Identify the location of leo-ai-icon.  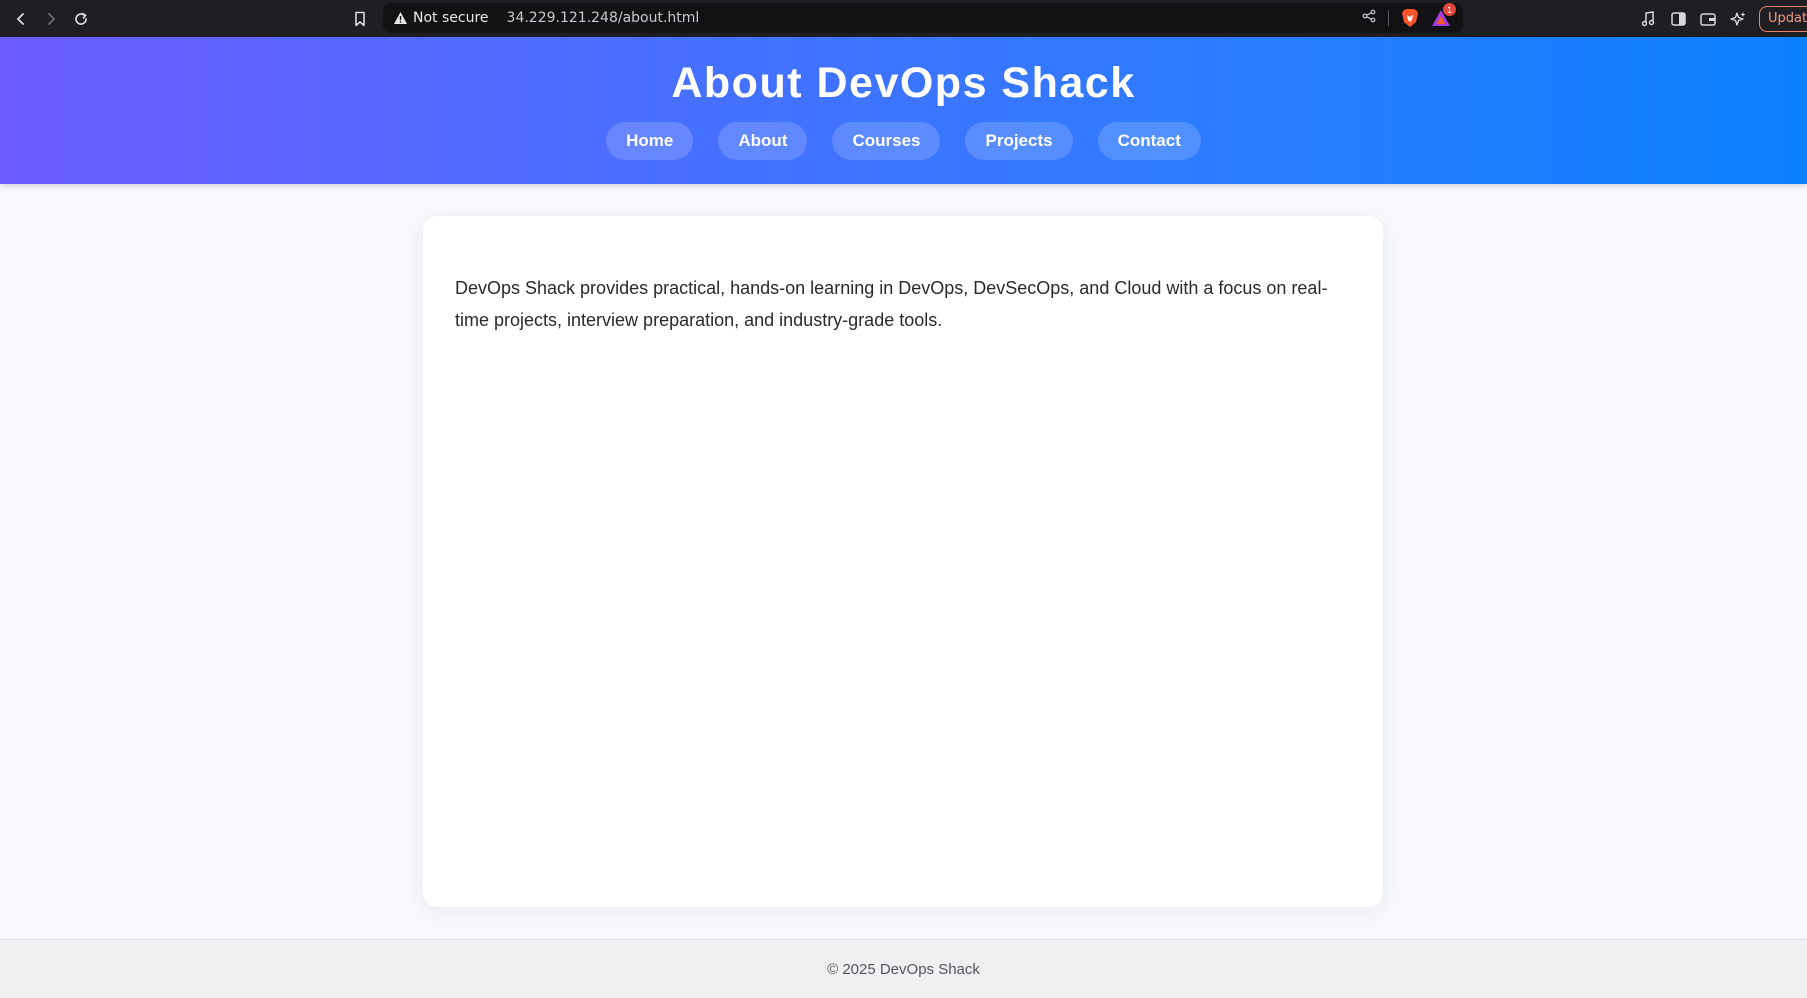
(1738, 18).